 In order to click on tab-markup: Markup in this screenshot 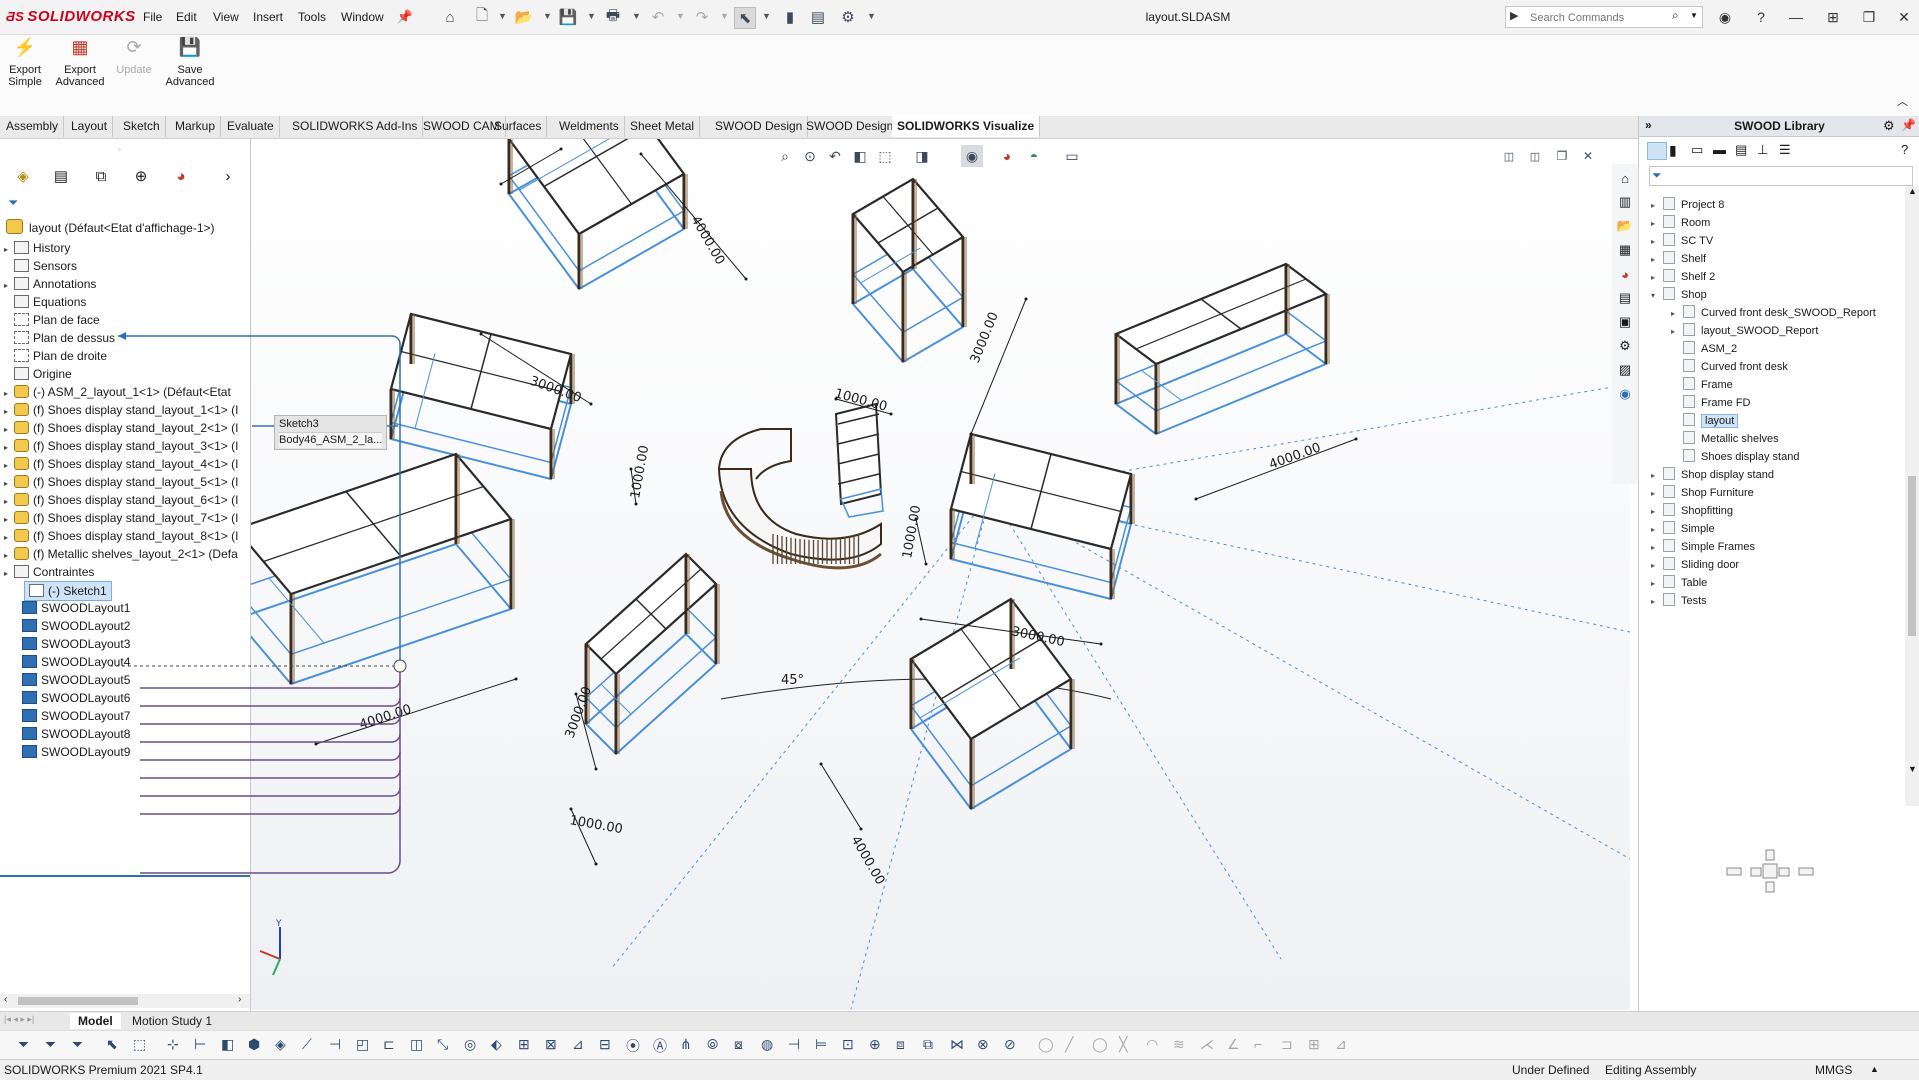, I will do `click(196, 126)`.